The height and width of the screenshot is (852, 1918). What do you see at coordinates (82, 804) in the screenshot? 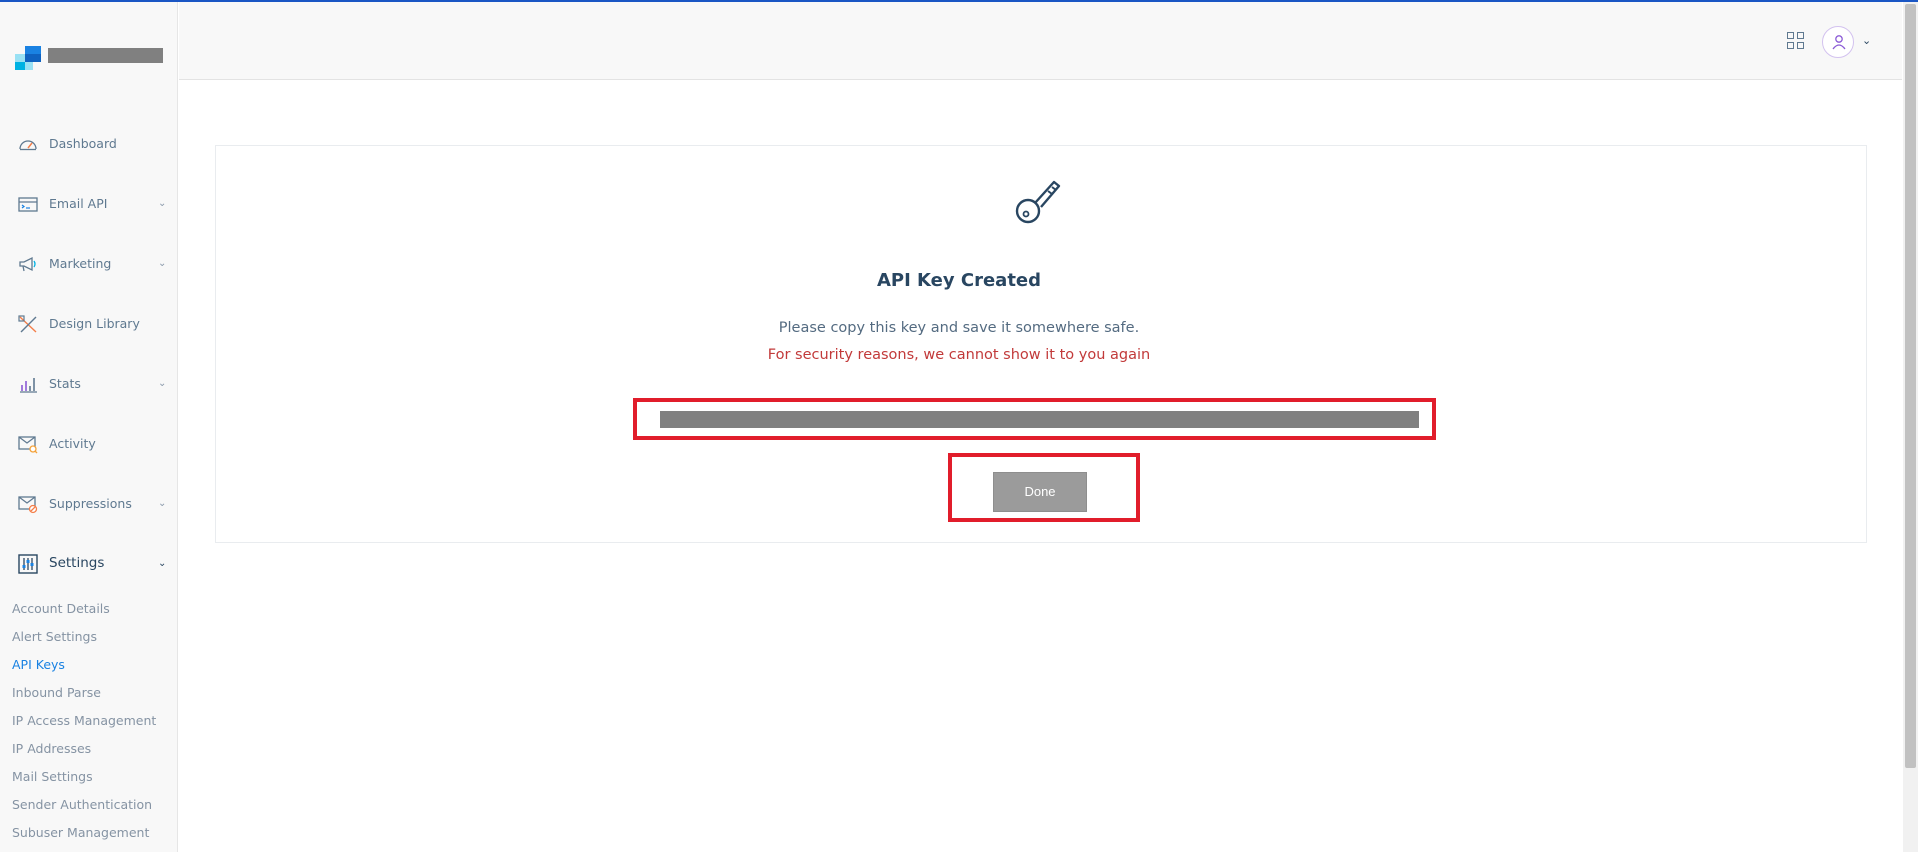
I see `sidebar-subitem-sender-authentication: Sender Authentication` at bounding box center [82, 804].